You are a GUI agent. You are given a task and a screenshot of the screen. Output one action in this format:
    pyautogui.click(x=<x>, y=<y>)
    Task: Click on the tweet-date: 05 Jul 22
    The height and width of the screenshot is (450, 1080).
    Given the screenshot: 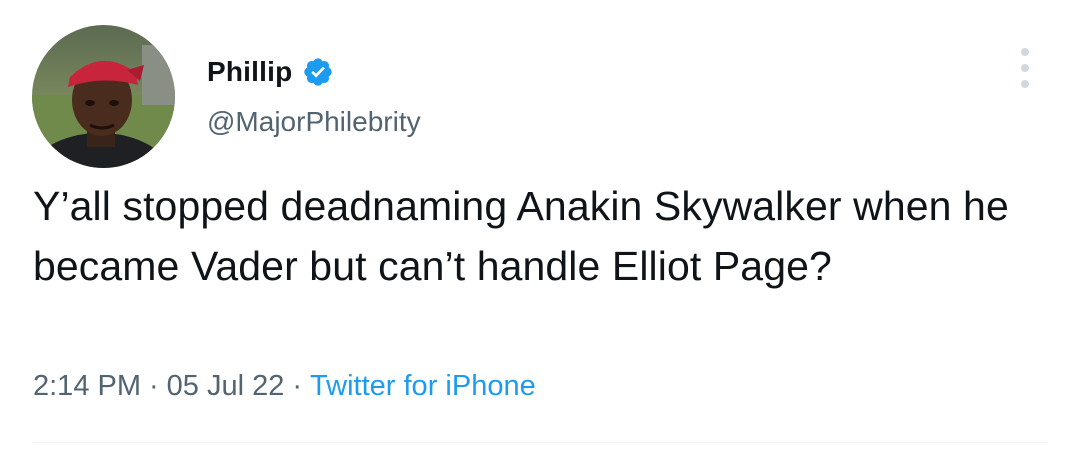 What is the action you would take?
    pyautogui.click(x=226, y=386)
    